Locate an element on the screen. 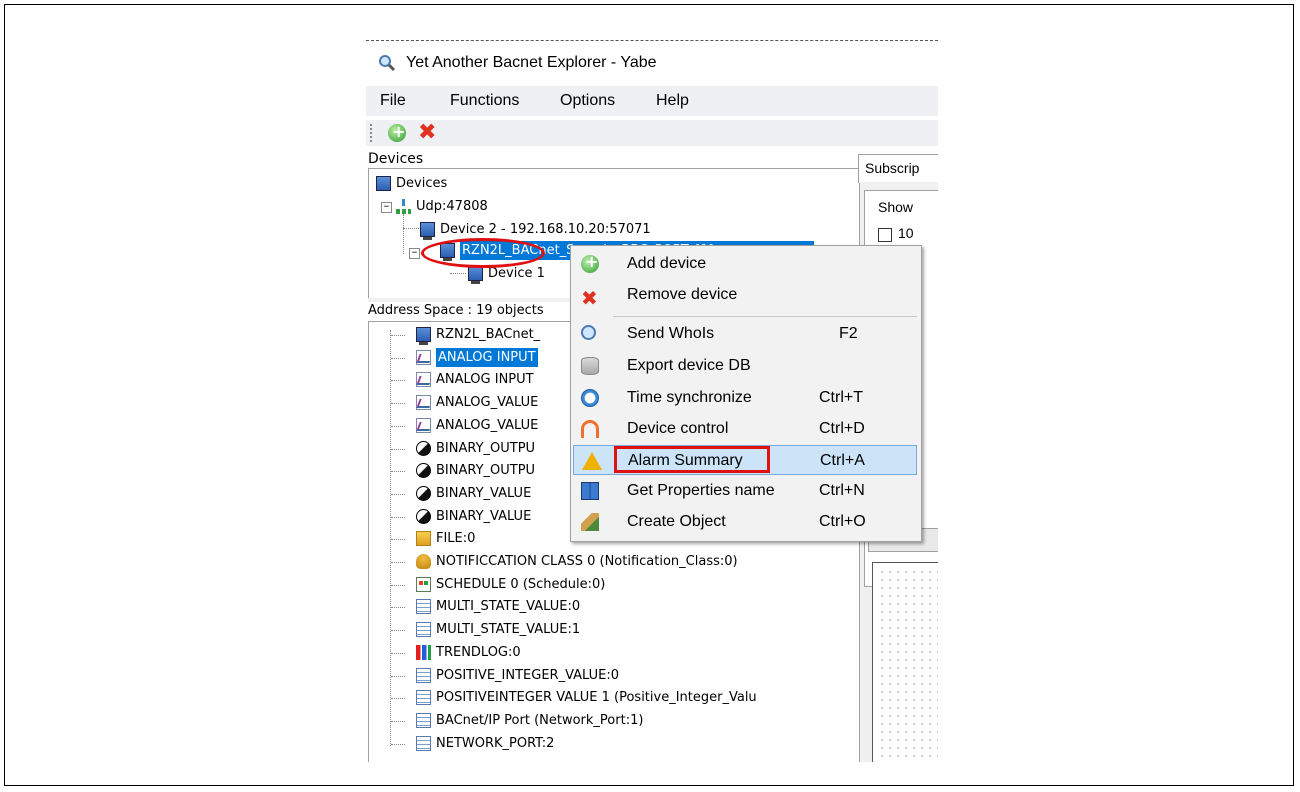 The image size is (1300, 792). address-space-item-label: BINARY_VALUE is located at coordinates (484, 516).